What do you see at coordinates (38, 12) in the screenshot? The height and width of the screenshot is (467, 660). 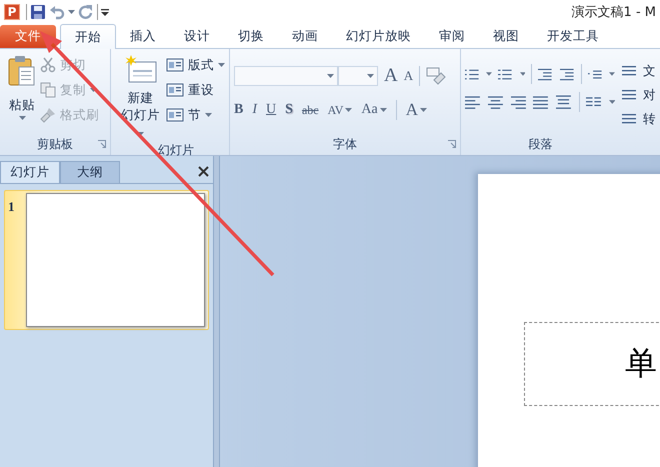 I see `save-icon` at bounding box center [38, 12].